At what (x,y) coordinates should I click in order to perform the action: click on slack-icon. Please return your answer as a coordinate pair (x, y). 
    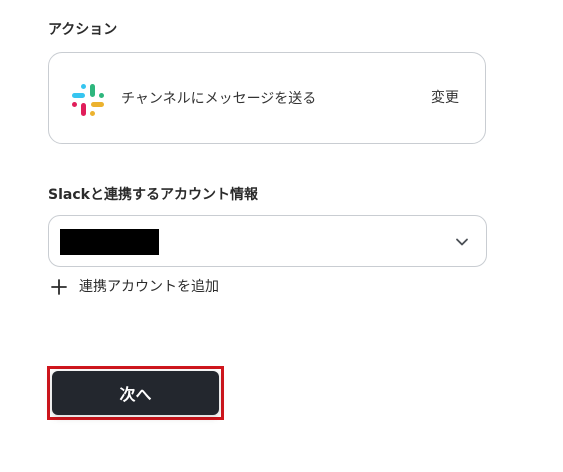
    Looking at the image, I should click on (88, 100).